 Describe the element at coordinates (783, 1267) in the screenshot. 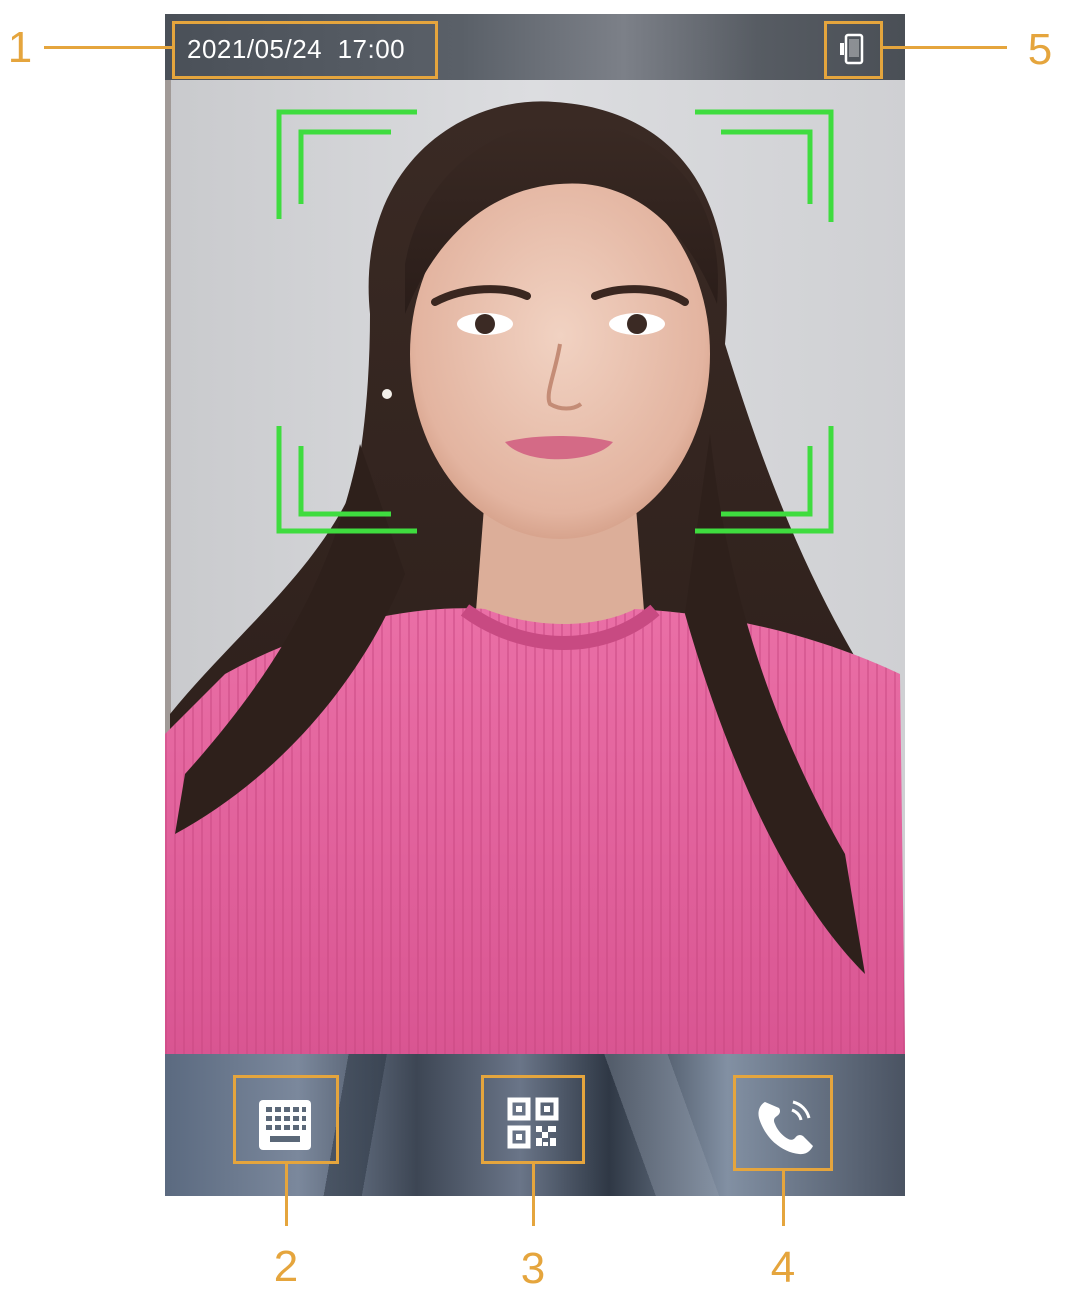

I see `callout-number-4: 4` at that location.